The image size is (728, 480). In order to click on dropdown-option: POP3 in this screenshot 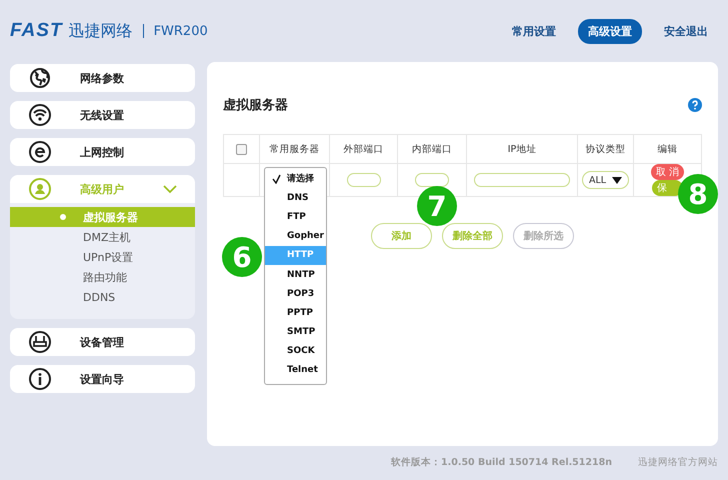, I will do `click(295, 294)`.